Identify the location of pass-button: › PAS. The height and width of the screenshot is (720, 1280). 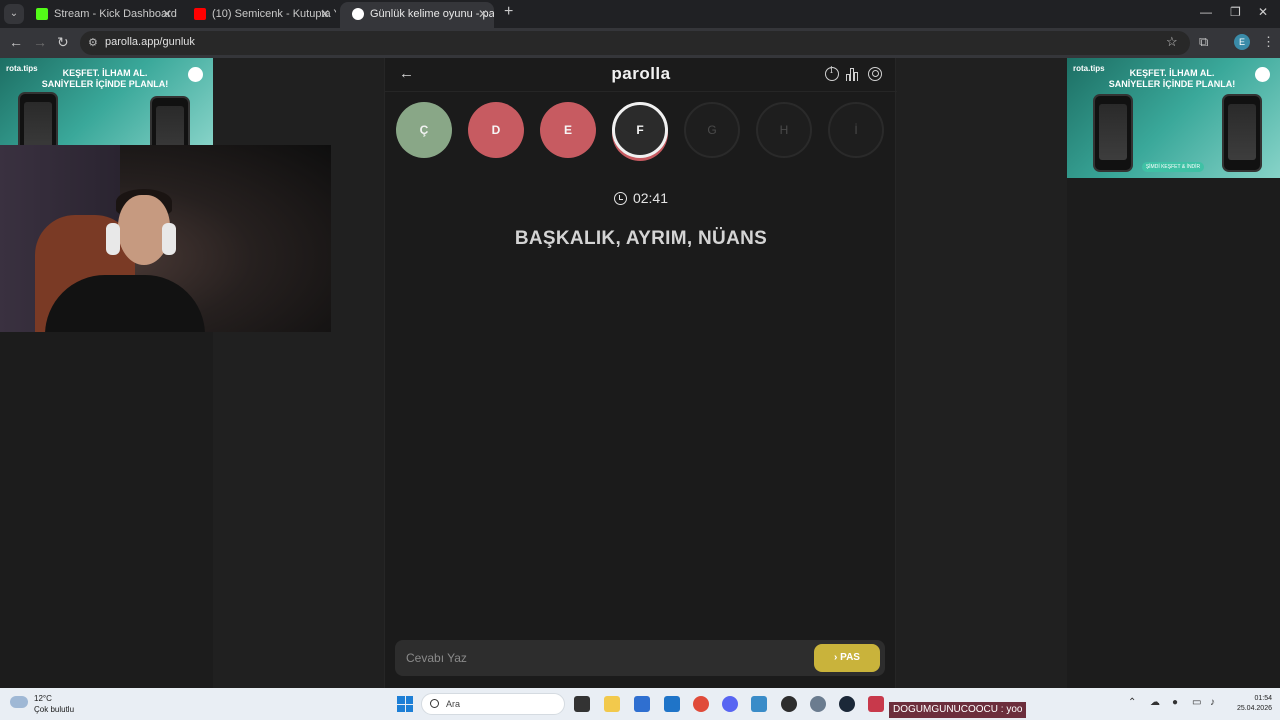
(847, 658).